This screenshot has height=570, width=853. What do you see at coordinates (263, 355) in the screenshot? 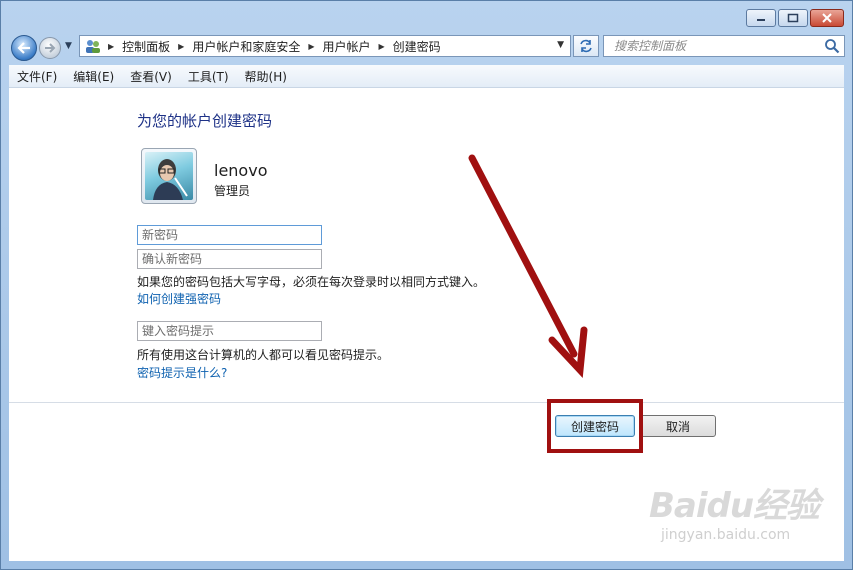
I see `hint-visibility-note: 所有使用这台计算机的人都可以看见密码提示。` at bounding box center [263, 355].